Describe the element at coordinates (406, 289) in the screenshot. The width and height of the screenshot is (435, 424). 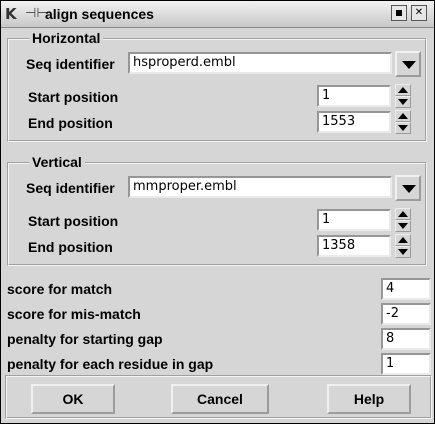
I see `param-input-match: 4` at that location.